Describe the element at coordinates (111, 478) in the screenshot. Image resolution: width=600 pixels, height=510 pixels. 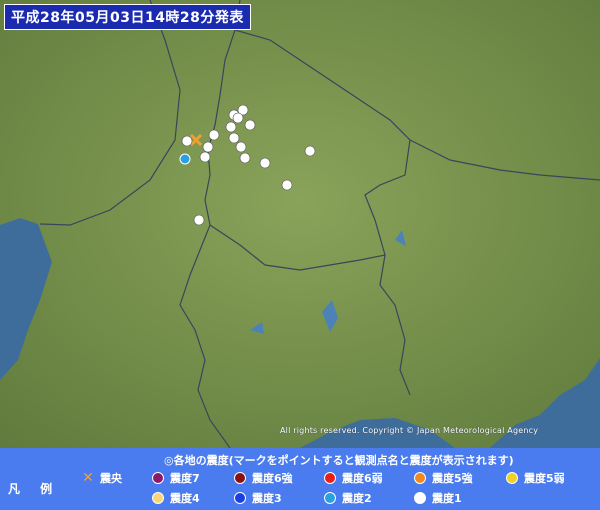
I see `legend-label: 震央` at that location.